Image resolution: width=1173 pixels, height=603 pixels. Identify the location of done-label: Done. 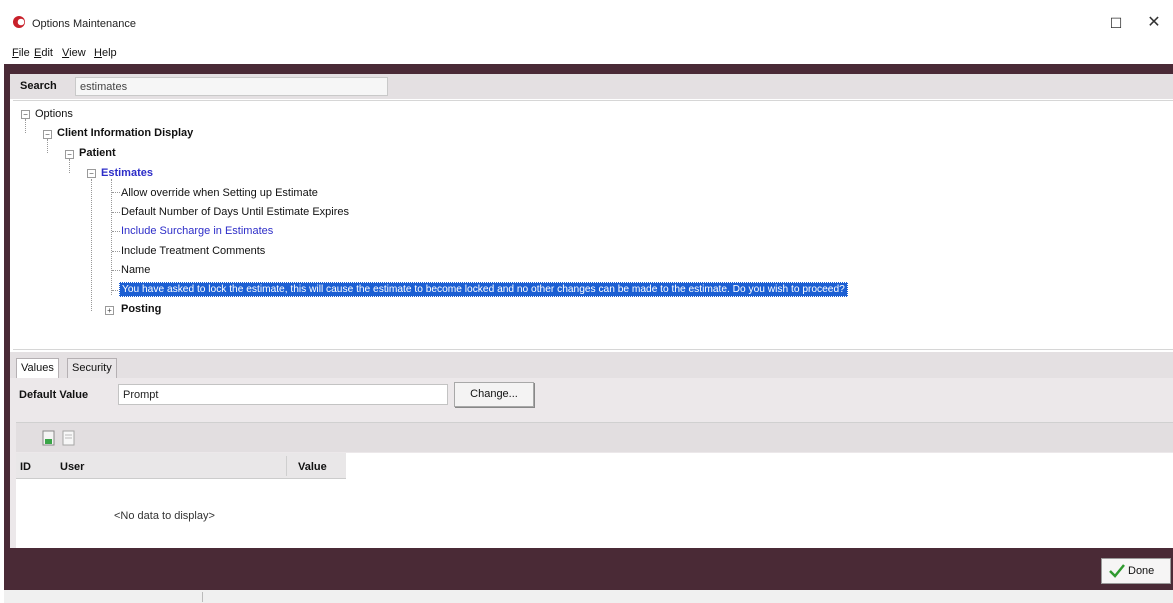
(1141, 571).